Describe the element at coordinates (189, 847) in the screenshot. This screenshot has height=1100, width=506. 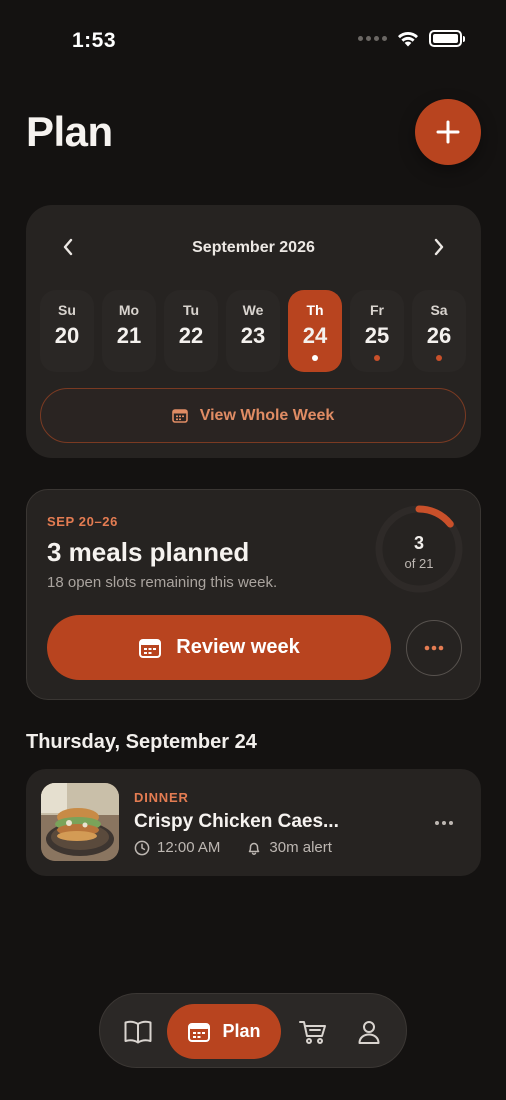
I see `meal-time: 12:00 AM` at that location.